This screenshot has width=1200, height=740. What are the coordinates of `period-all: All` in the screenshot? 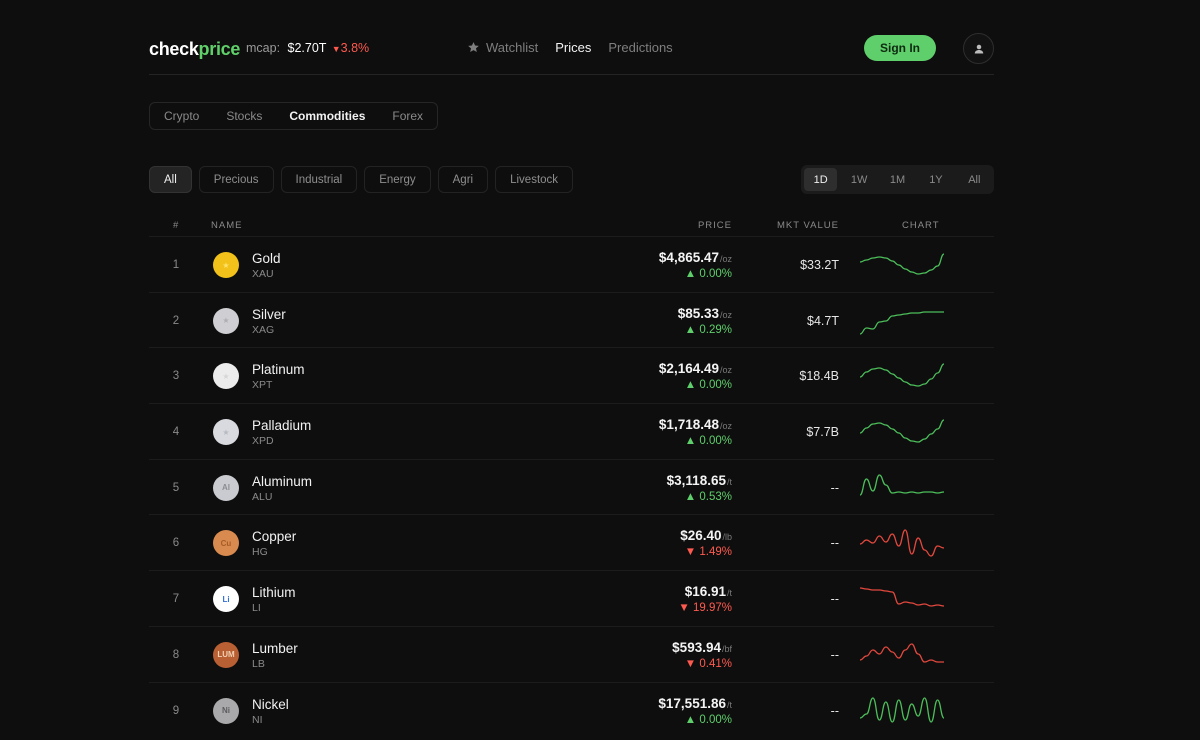 It's located at (974, 179).